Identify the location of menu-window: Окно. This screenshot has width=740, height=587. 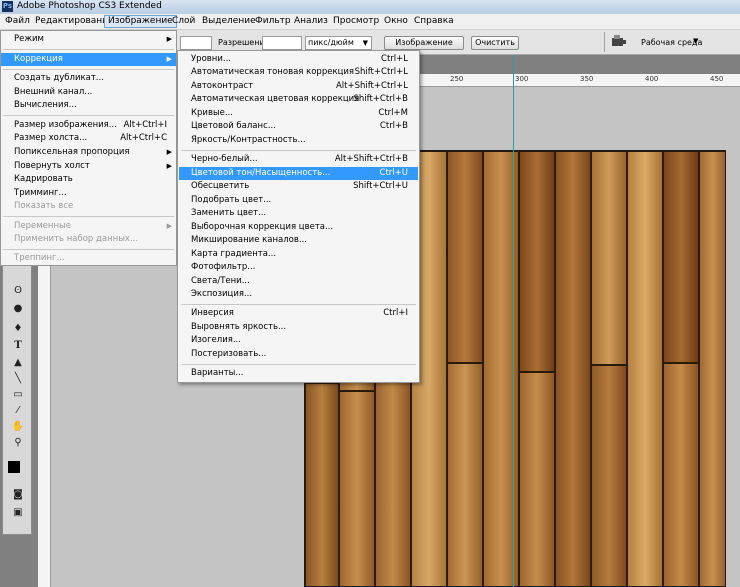
(396, 21).